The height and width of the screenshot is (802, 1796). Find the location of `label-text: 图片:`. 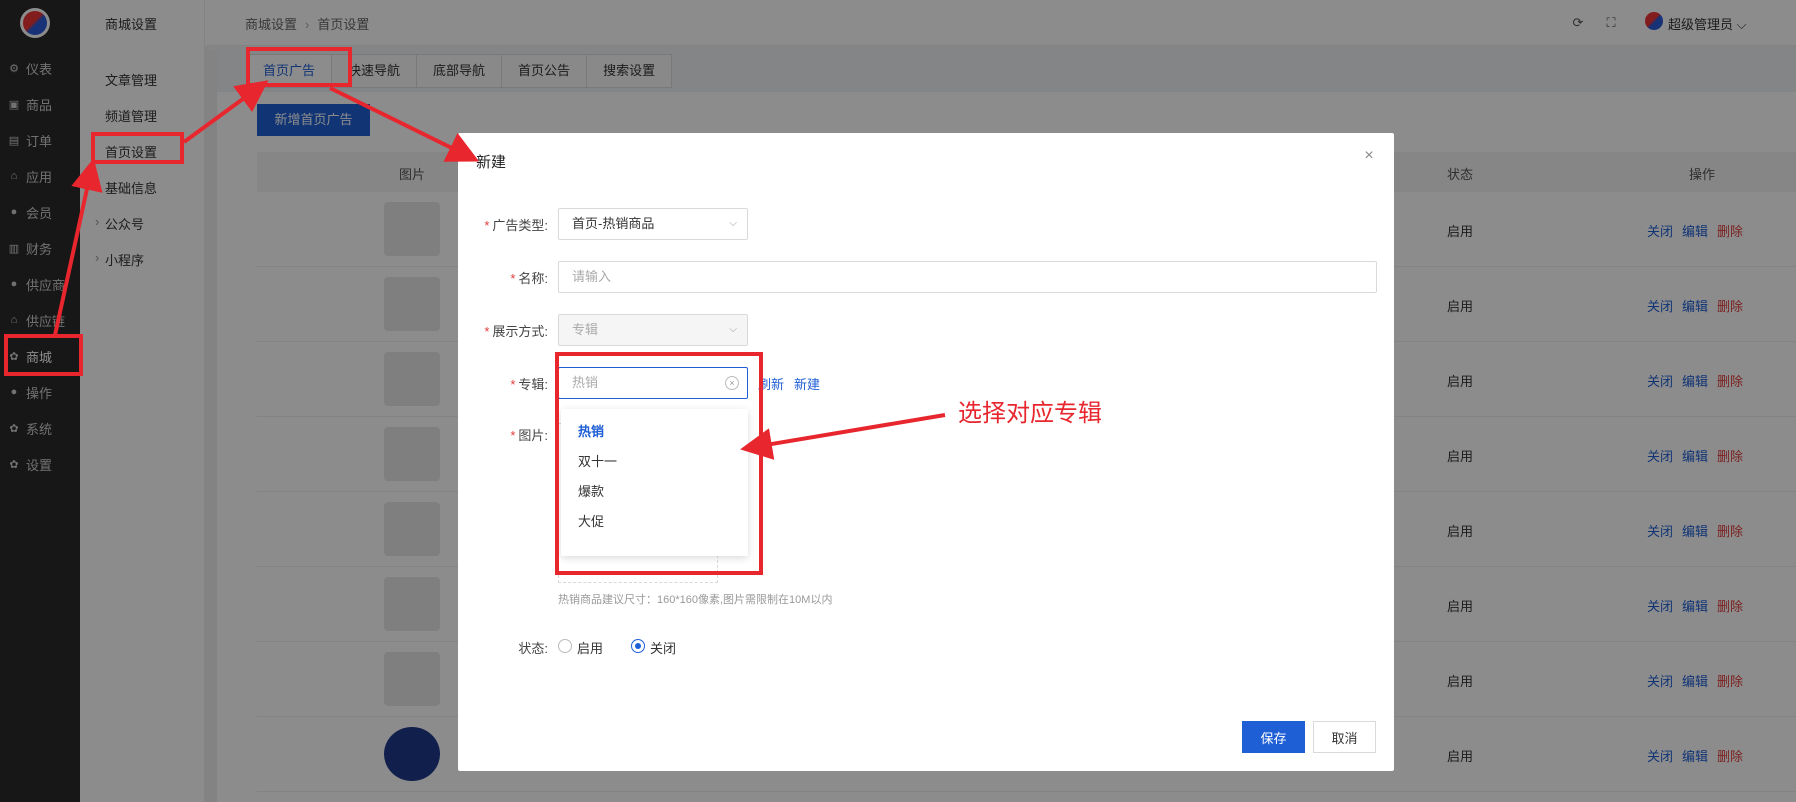

label-text: 图片: is located at coordinates (533, 435).